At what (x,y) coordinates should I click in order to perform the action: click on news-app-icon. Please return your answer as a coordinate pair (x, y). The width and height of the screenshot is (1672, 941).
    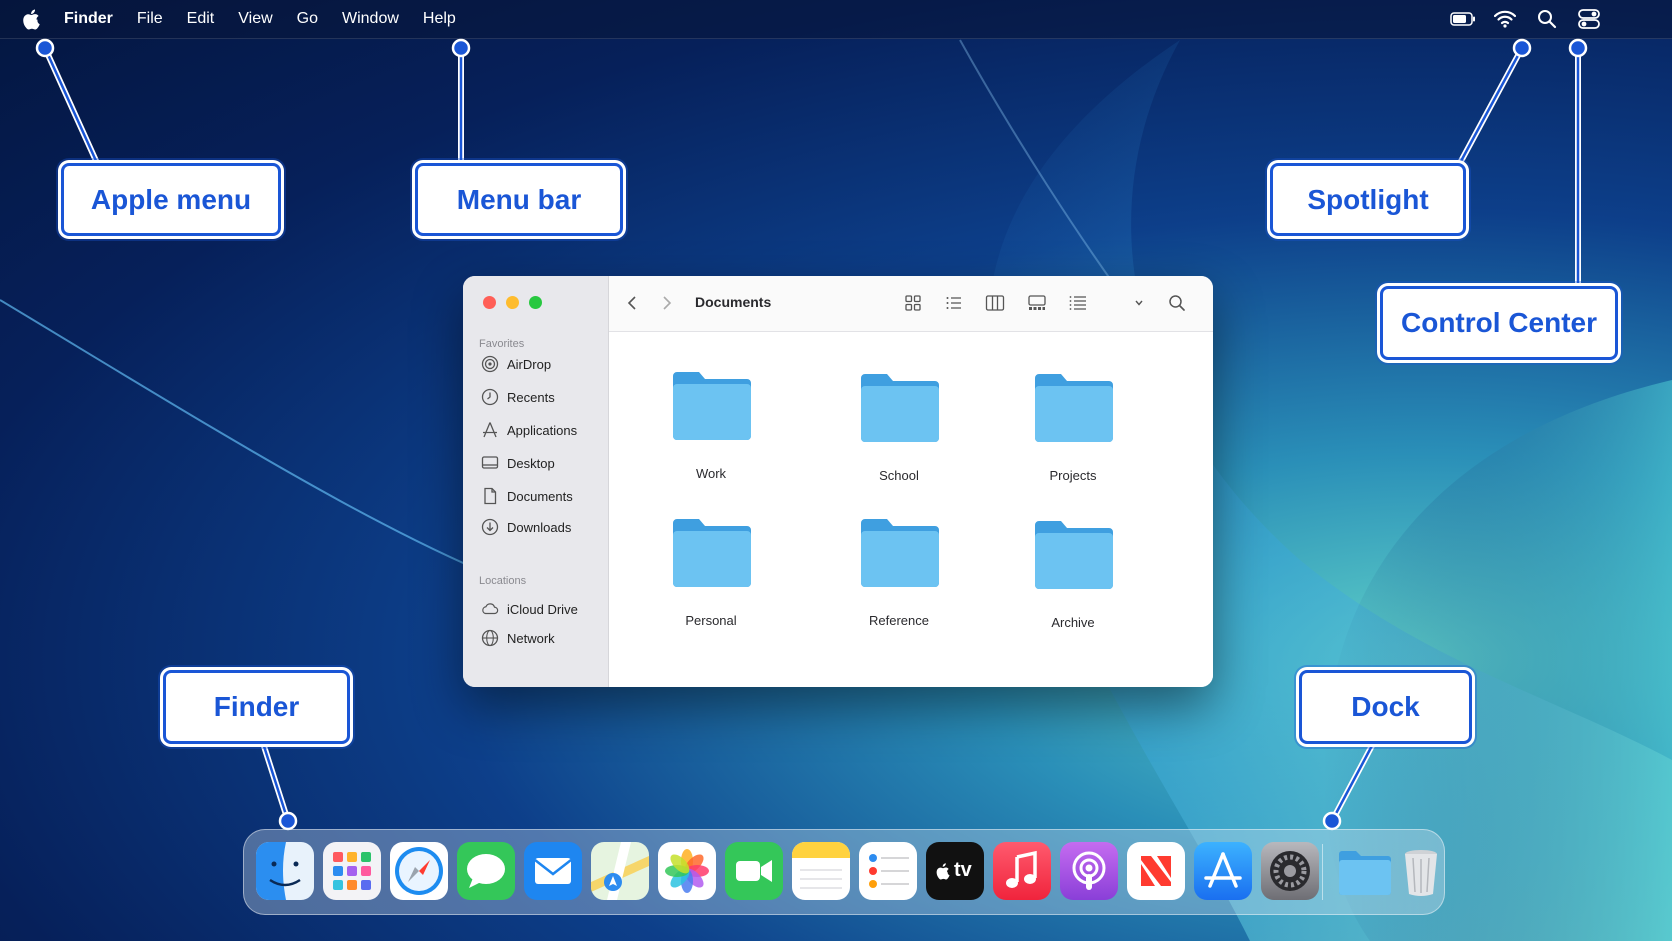
    Looking at the image, I should click on (1156, 871).